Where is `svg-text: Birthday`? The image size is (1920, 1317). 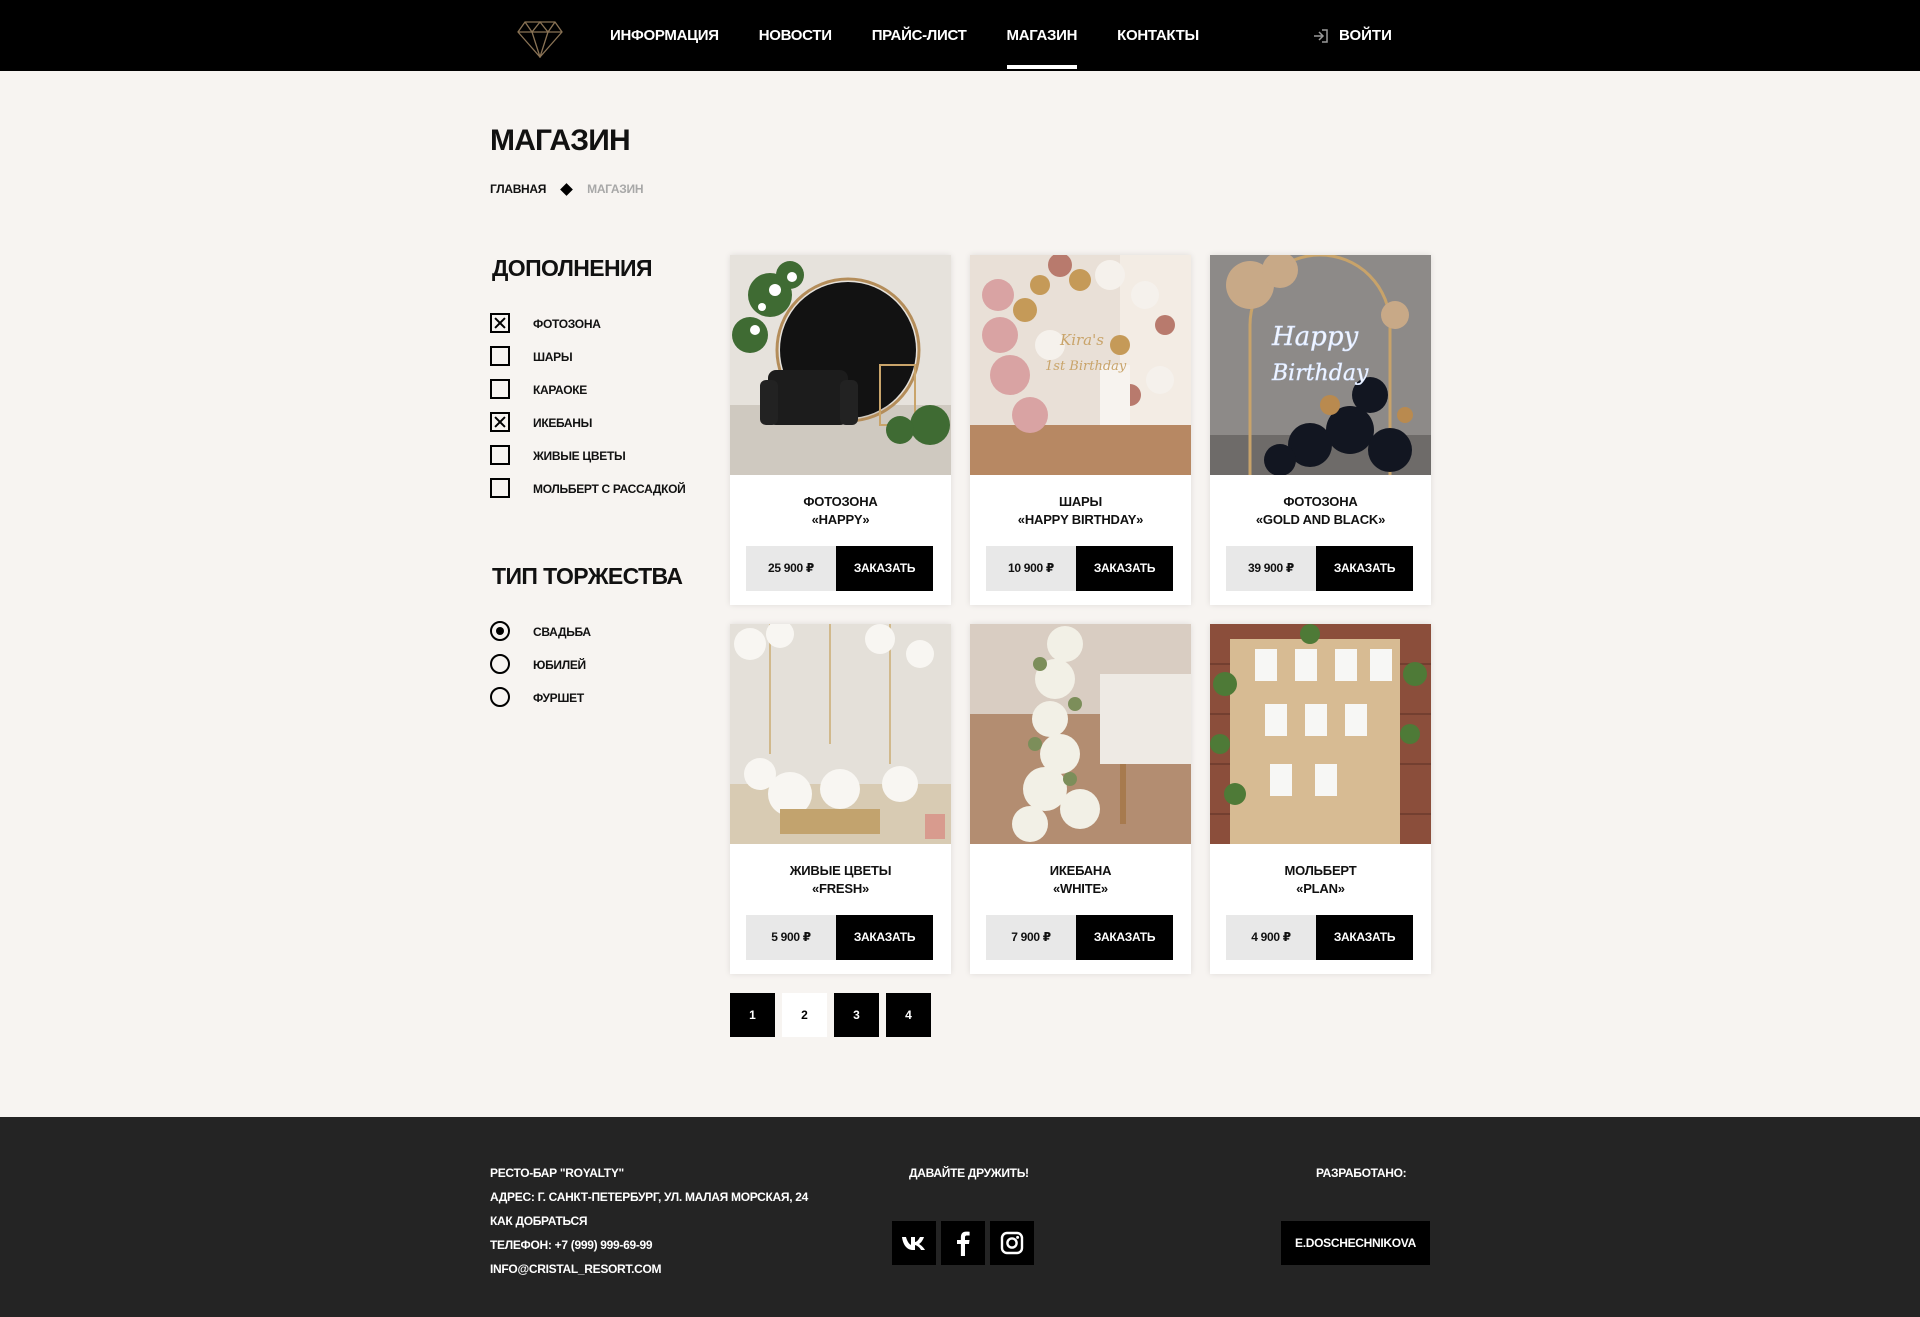 svg-text: Birthday is located at coordinates (1320, 373).